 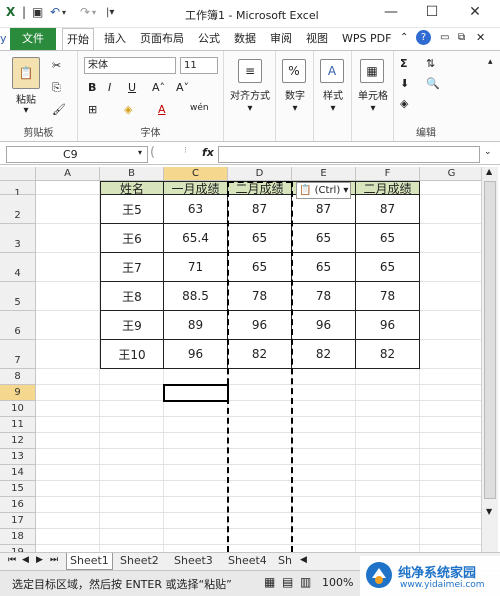 What do you see at coordinates (196, 267) in the screenshot?
I see `table-cell: 71` at bounding box center [196, 267].